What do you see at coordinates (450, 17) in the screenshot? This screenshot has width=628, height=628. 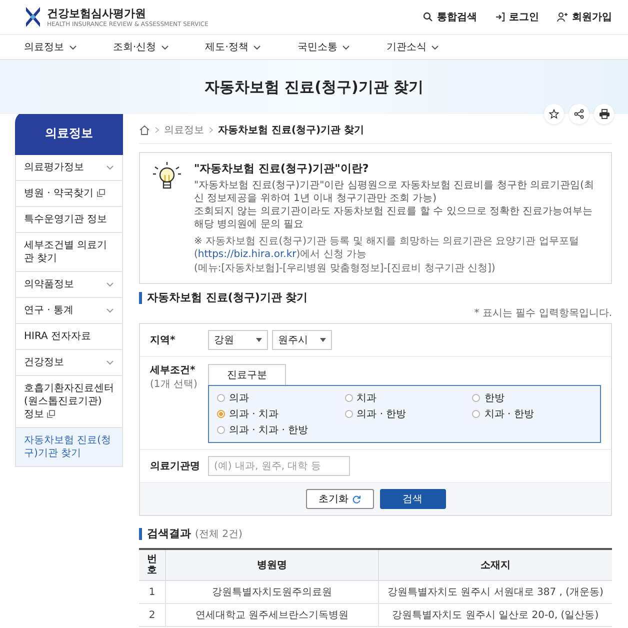 I see `header-link: 통합검색` at bounding box center [450, 17].